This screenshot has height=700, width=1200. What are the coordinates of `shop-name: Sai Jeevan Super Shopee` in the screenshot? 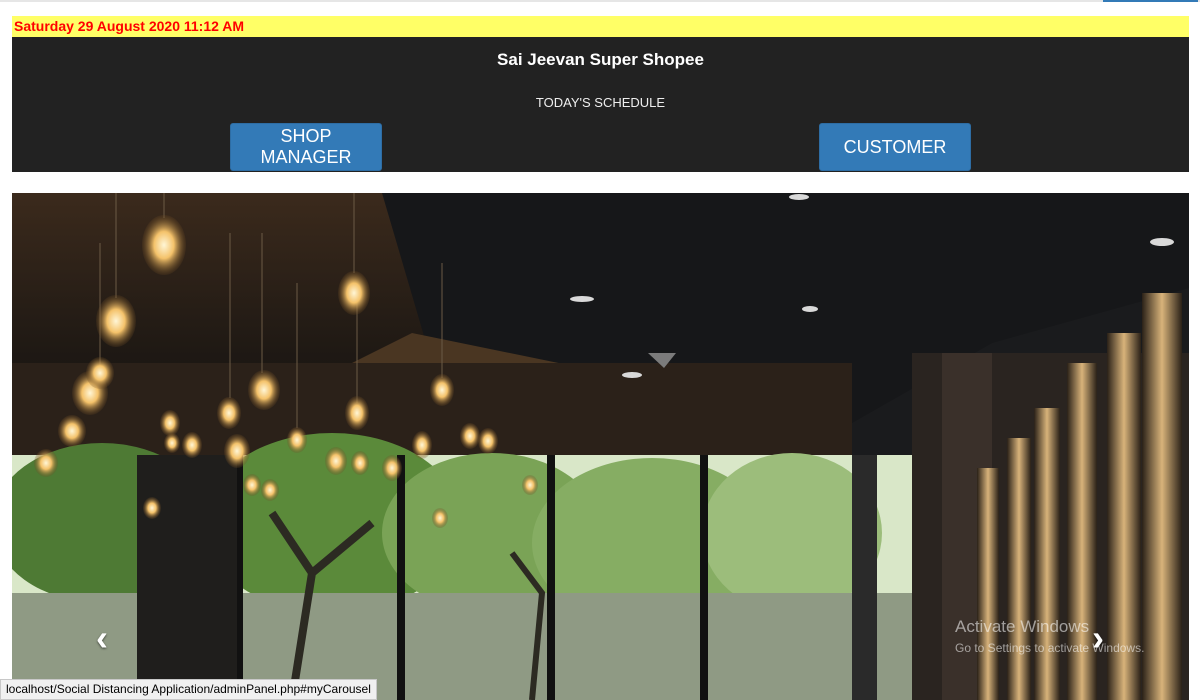 It's located at (600, 59).